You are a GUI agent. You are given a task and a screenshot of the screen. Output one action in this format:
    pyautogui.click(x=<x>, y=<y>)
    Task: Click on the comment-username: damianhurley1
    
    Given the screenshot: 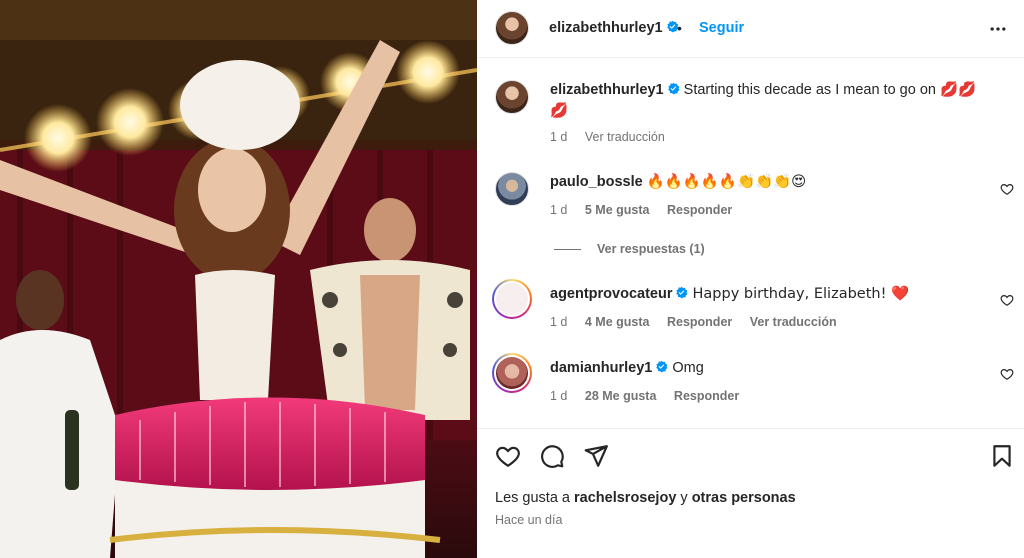 What is the action you would take?
    pyautogui.click(x=601, y=368)
    